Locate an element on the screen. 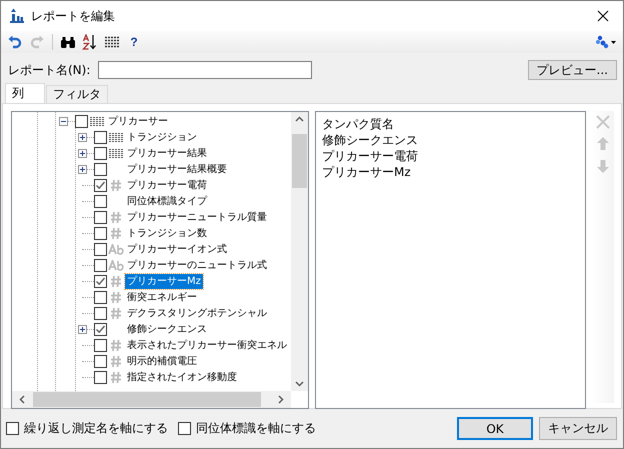 This screenshot has height=449, width=624. tree-item: プリカーサー結果 is located at coordinates (167, 153).